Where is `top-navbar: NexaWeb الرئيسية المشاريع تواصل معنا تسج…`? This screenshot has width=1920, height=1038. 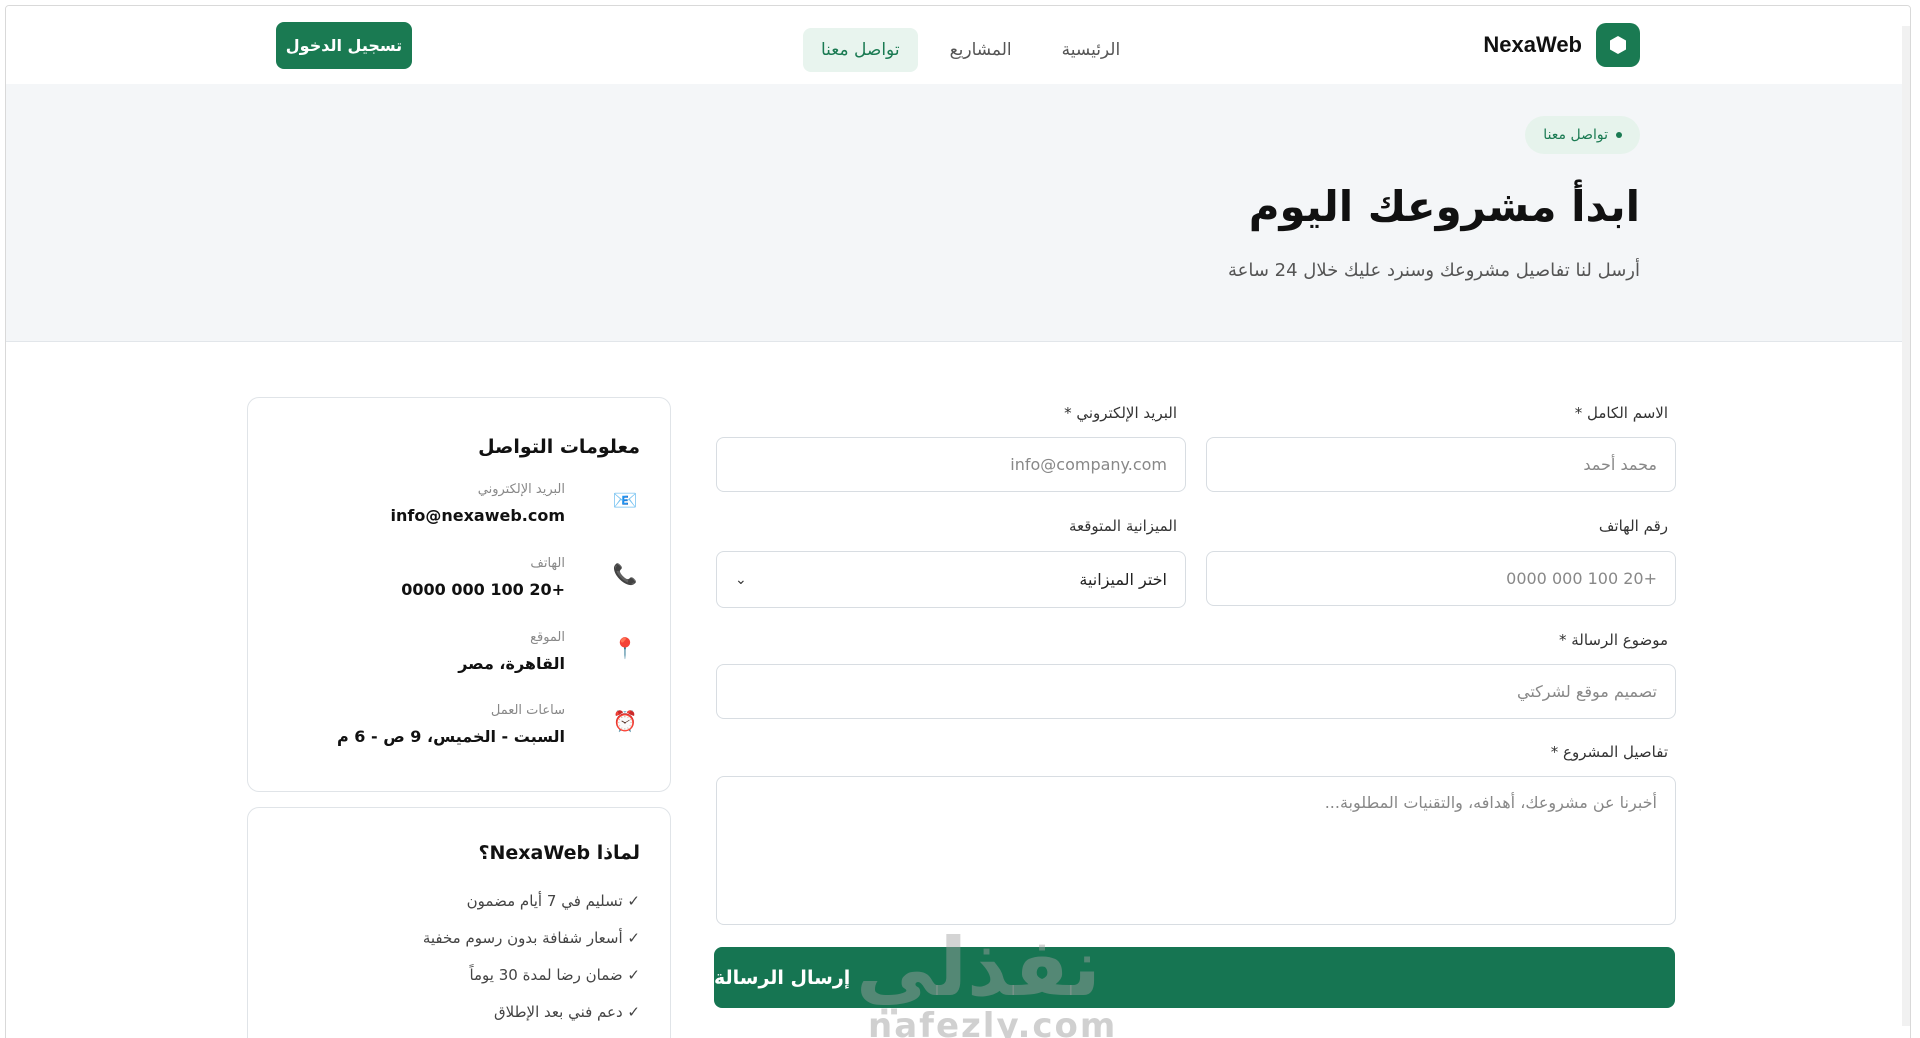 top-navbar: NexaWeb الرئيسية المشاريع تواصل معنا تسج… is located at coordinates (958, 45).